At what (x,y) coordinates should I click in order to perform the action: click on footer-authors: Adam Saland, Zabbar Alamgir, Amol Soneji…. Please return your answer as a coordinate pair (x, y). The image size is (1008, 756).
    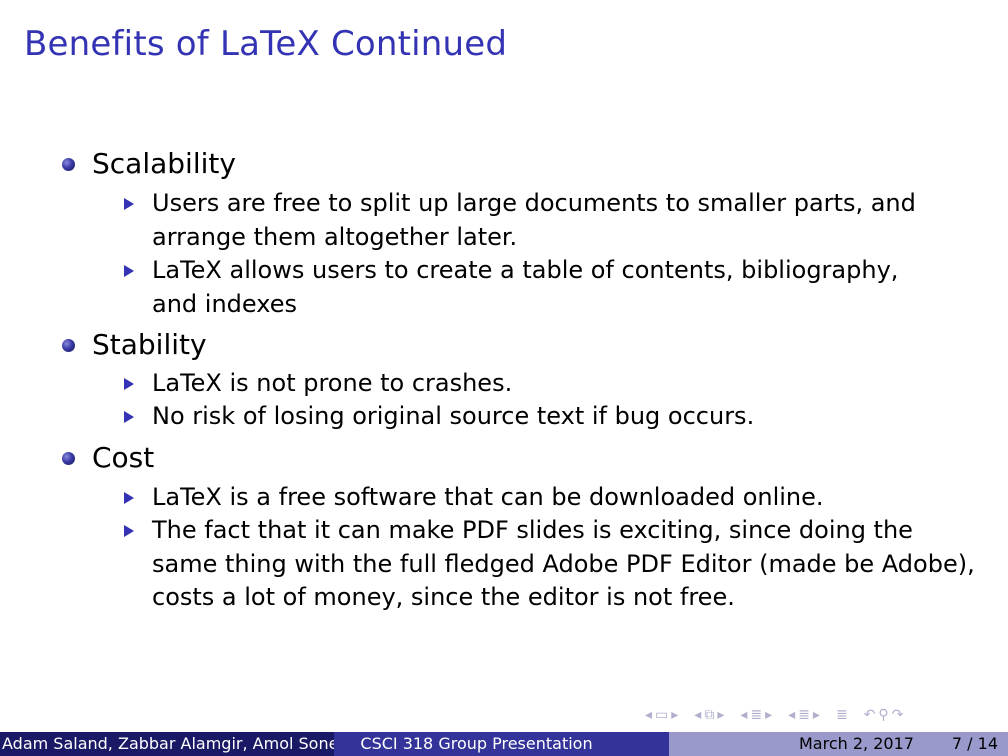
    Looking at the image, I should click on (167, 744).